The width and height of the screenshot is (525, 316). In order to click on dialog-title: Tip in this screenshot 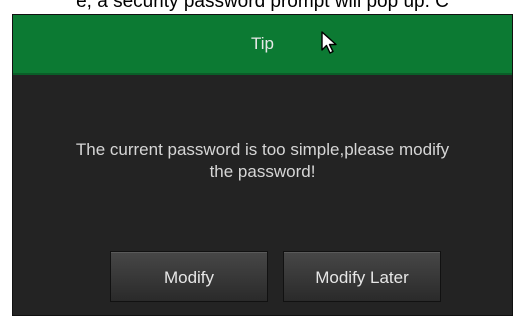, I will do `click(262, 43)`.